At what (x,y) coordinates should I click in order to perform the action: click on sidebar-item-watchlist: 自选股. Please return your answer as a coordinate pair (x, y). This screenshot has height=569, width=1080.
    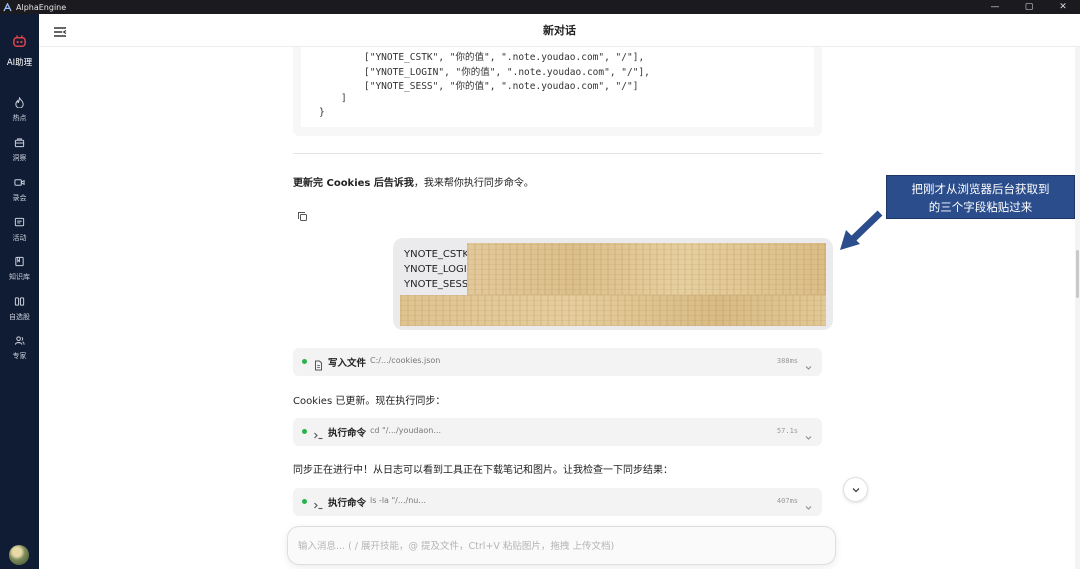
    Looking at the image, I should click on (19, 307).